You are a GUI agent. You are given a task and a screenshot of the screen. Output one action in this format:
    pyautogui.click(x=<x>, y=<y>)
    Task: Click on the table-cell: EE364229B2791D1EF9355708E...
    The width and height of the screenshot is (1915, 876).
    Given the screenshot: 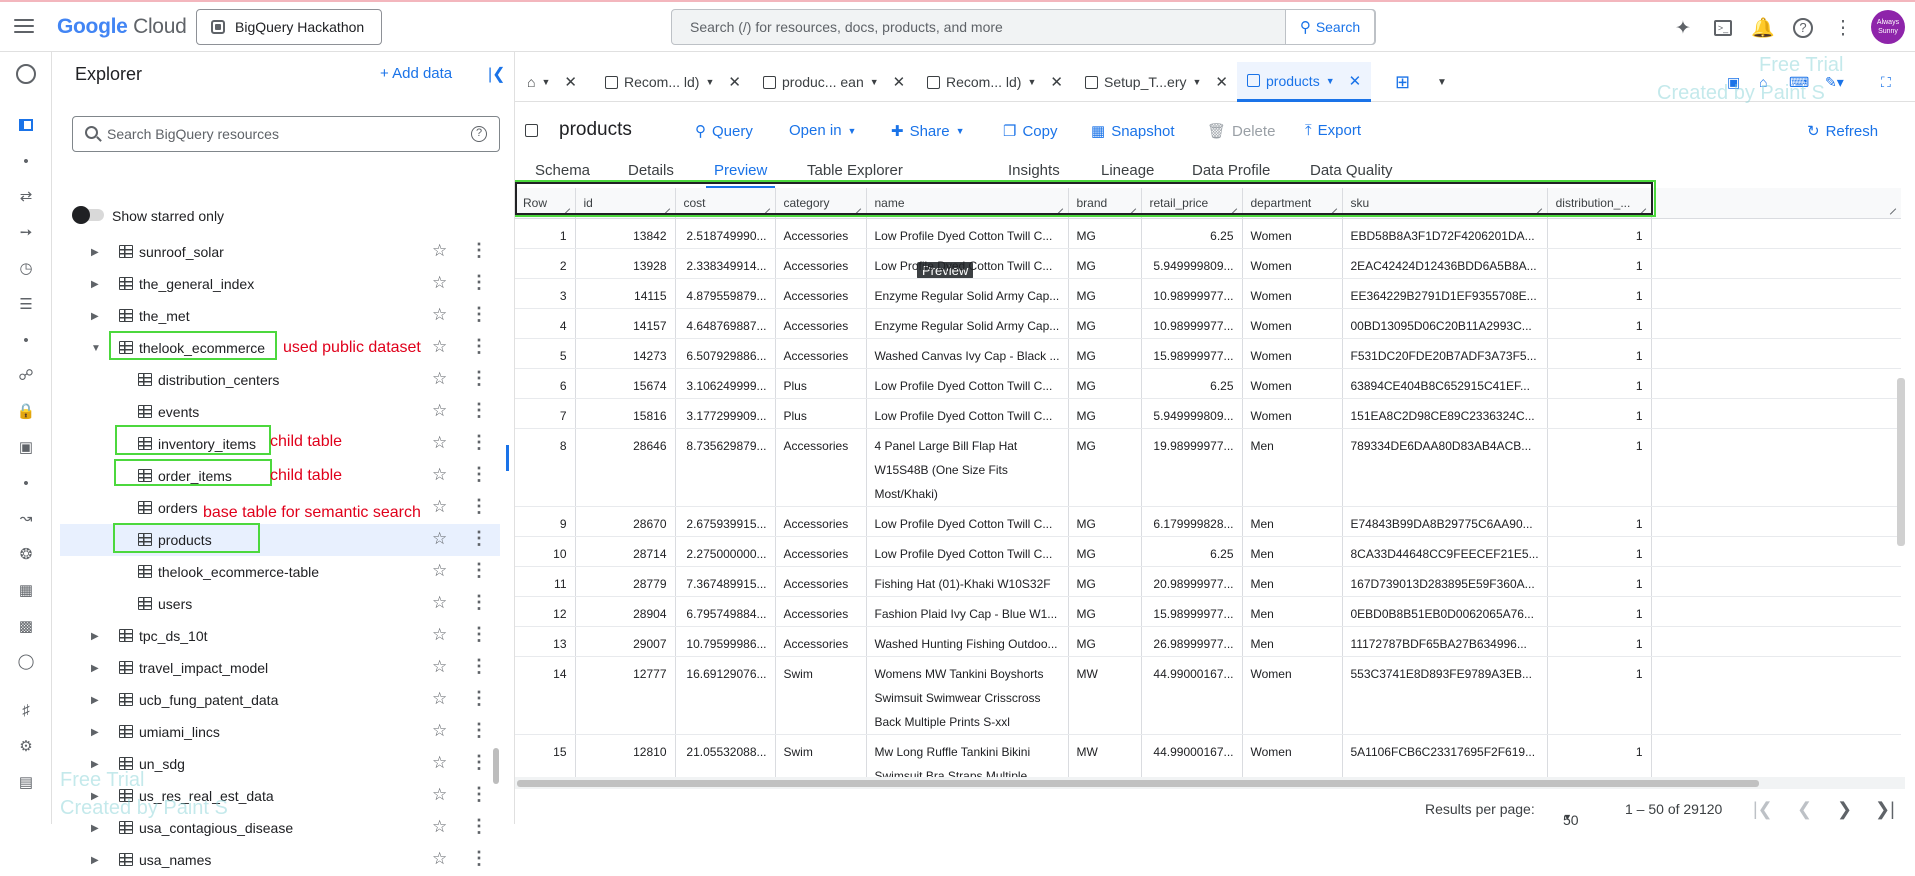 What is the action you would take?
    pyautogui.click(x=1445, y=293)
    